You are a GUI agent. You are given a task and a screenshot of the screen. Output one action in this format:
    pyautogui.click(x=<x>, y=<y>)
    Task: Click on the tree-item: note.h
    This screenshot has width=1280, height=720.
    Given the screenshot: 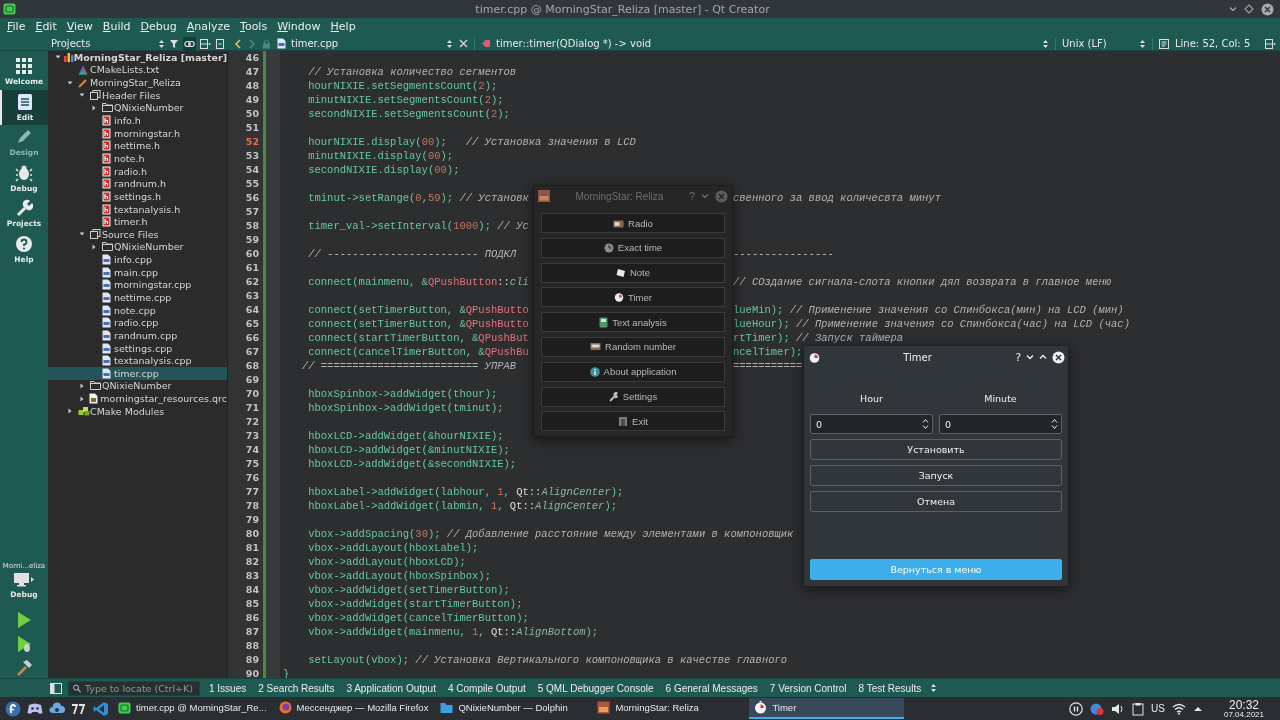 What is the action you would take?
    pyautogui.click(x=137, y=158)
    